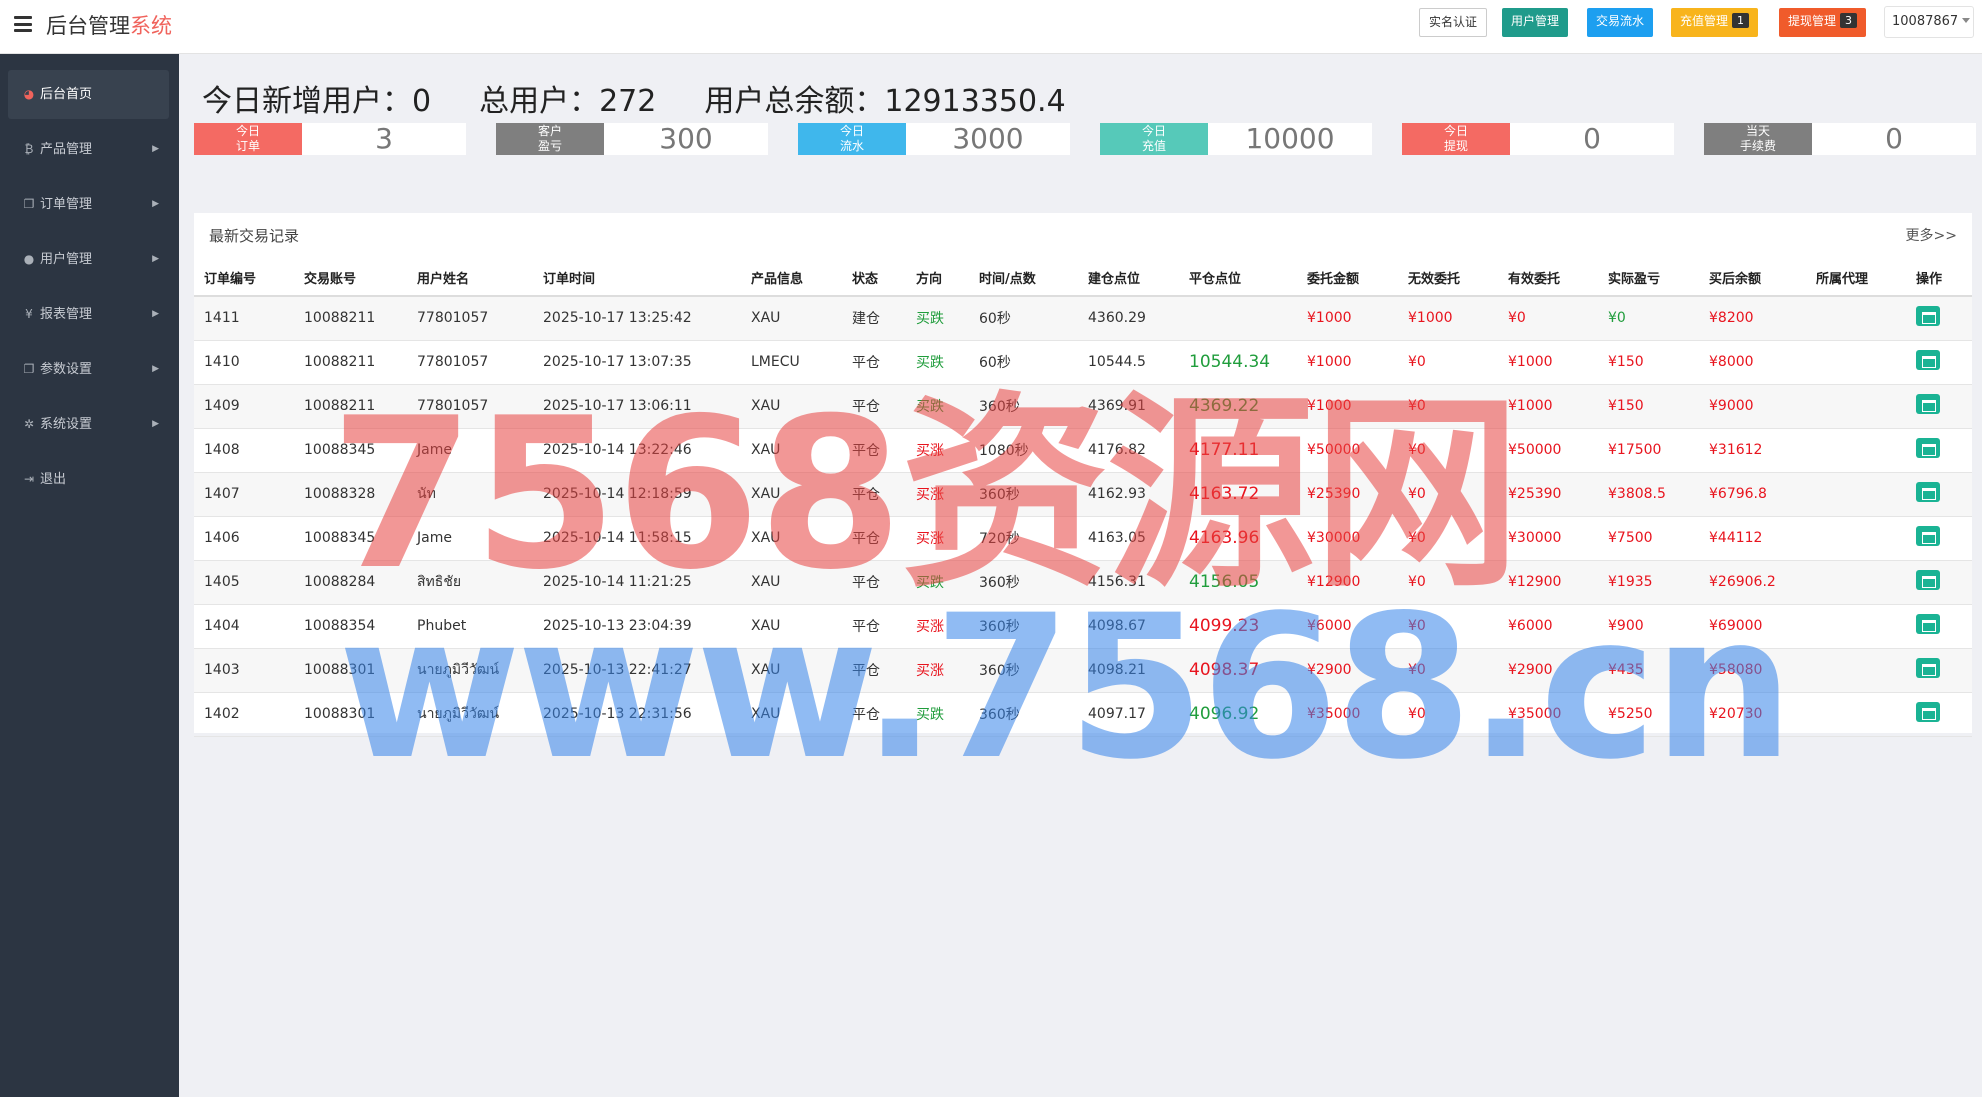 The width and height of the screenshot is (1982, 1097). Describe the element at coordinates (350, 626) in the screenshot. I see `table-cell: 10088354` at that location.